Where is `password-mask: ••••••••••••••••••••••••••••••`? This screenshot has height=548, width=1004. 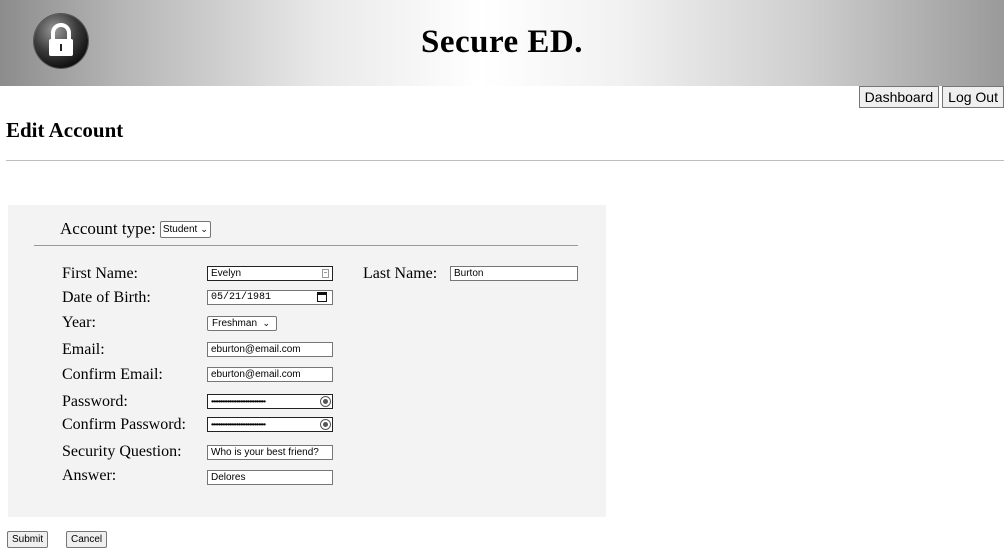 password-mask: •••••••••••••••••••••••••••••• is located at coordinates (238, 401).